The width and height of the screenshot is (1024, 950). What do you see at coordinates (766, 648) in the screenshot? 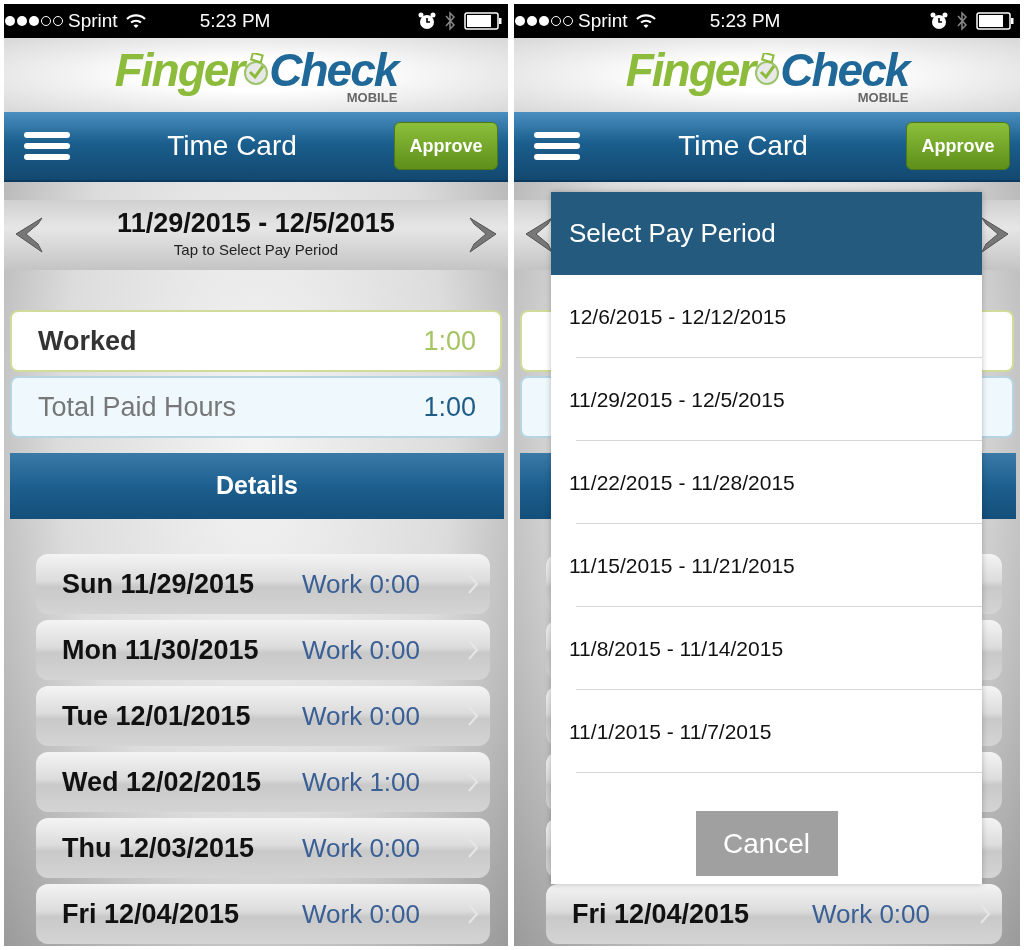
I see `period-option: 11/8/2015 - 11/14/2015` at bounding box center [766, 648].